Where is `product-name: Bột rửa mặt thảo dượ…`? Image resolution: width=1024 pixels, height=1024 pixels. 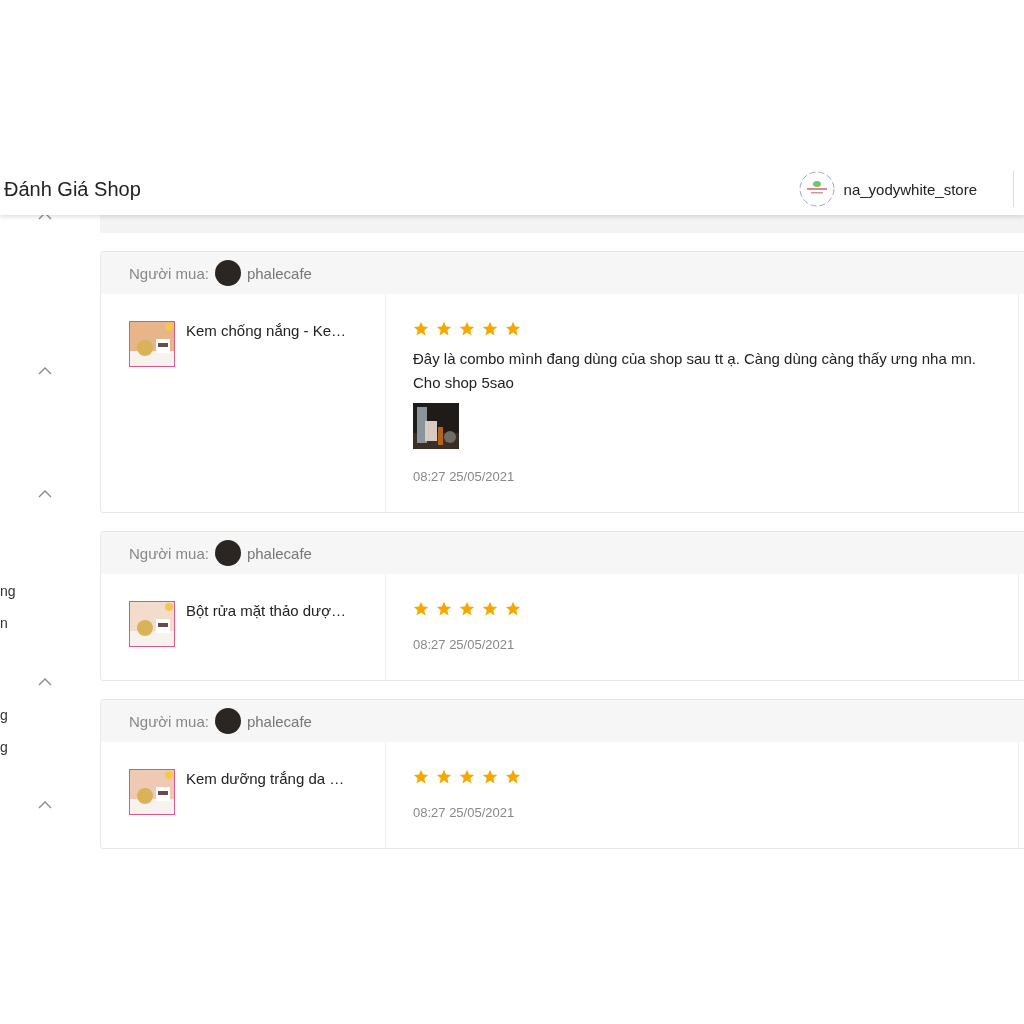
product-name: Bột rửa mặt thảo dượ… is located at coordinates (266, 610).